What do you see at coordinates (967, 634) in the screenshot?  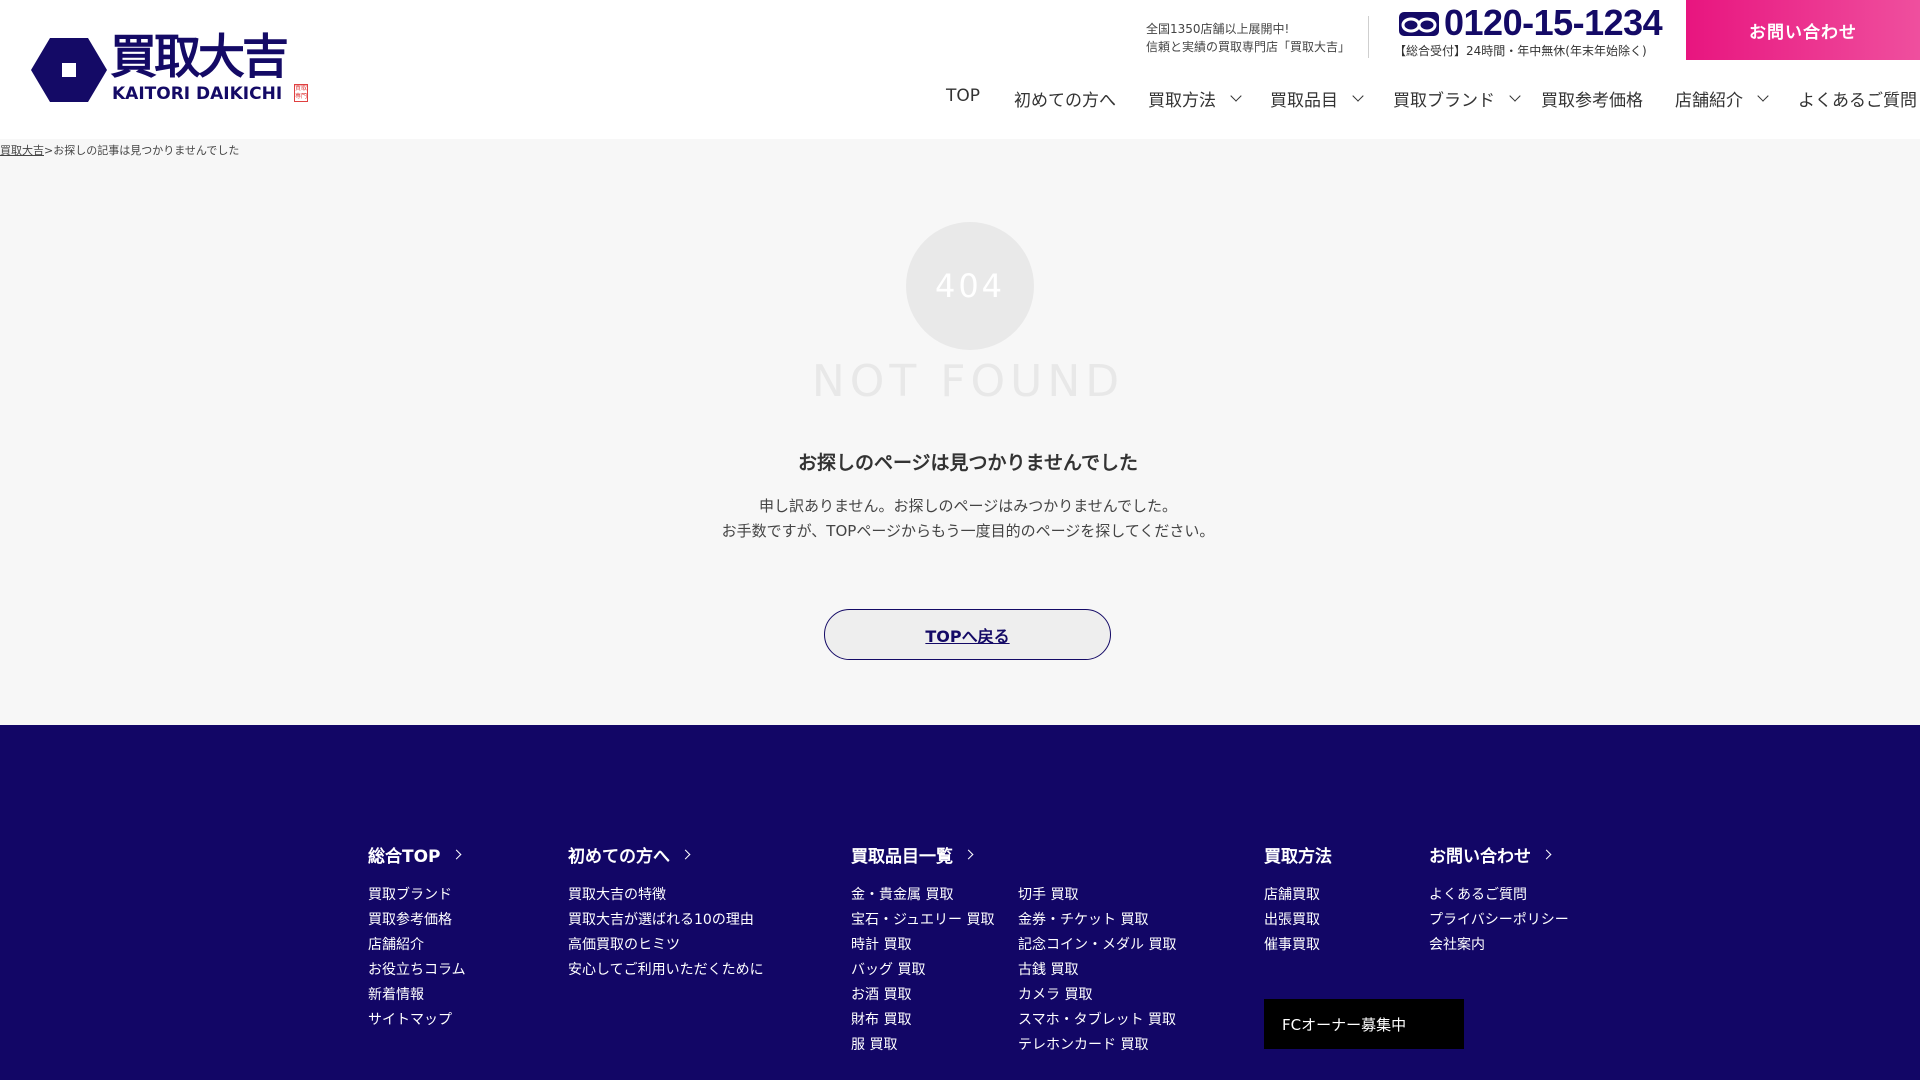 I see `back-to-top-button: TOPへ戻る` at bounding box center [967, 634].